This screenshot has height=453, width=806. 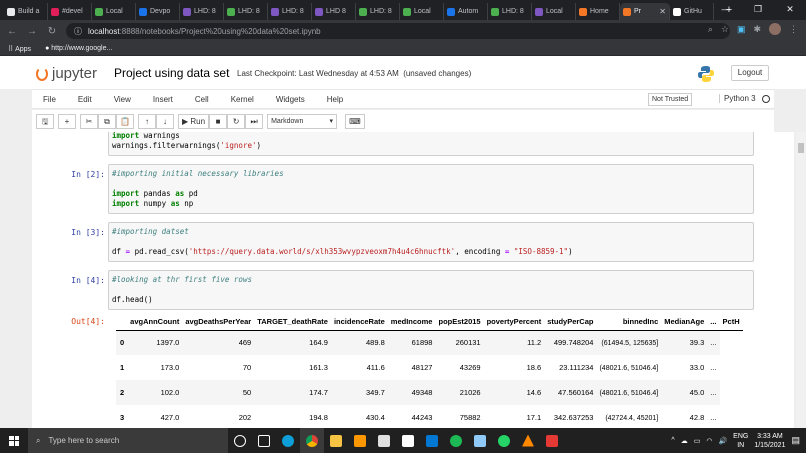 I want to click on pdf-icon, so click(x=552, y=440).